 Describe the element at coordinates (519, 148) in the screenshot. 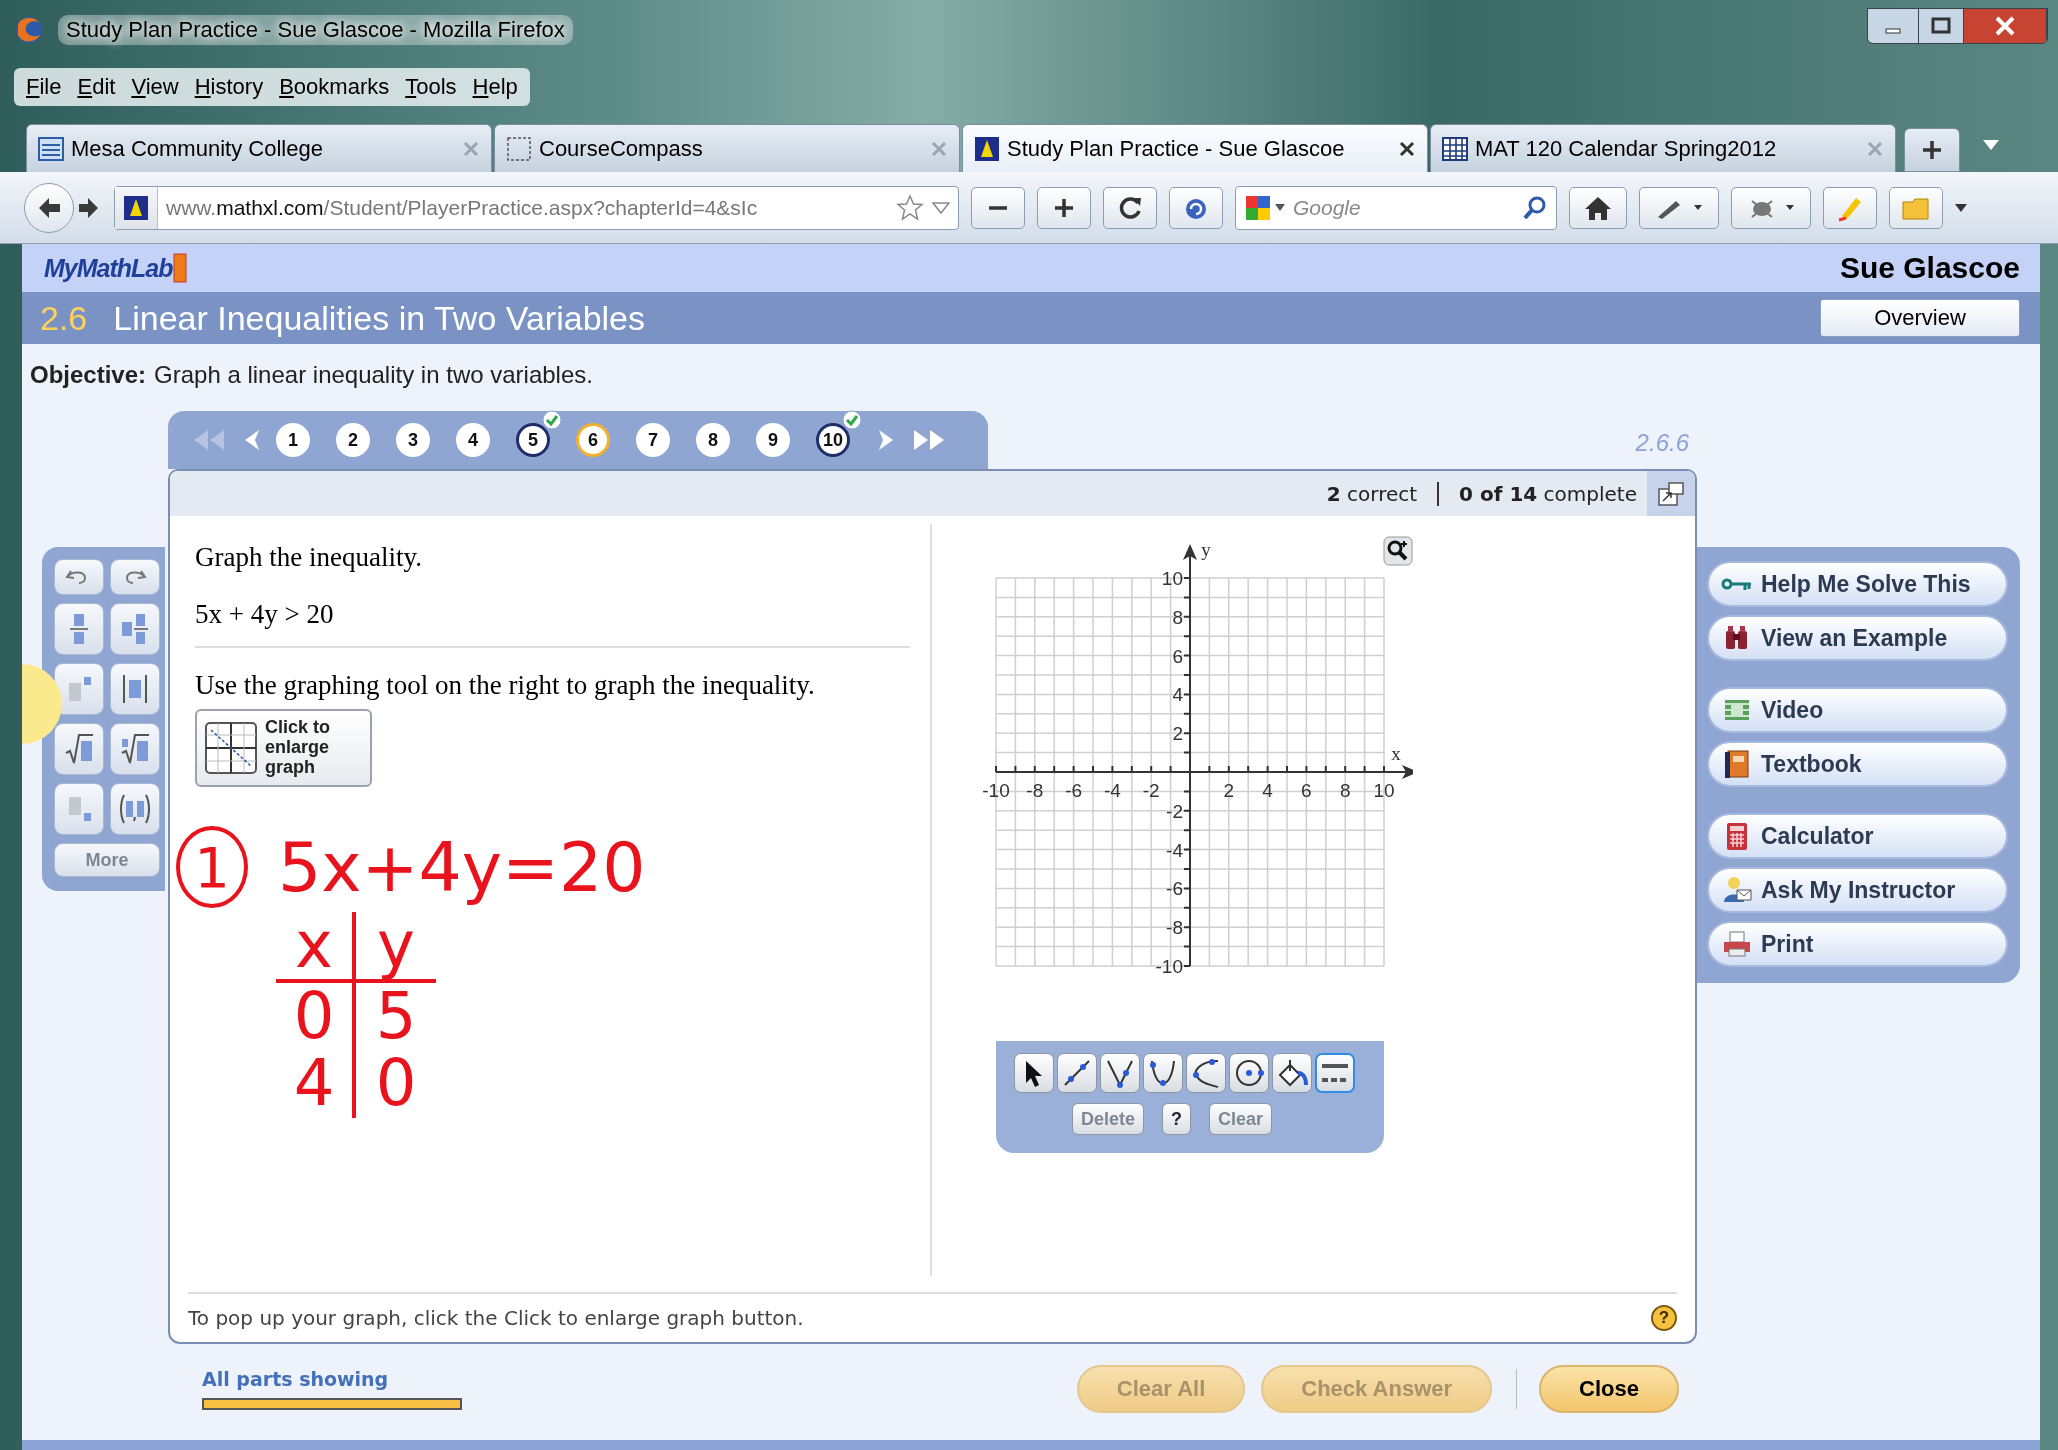

I see `page-icon` at that location.